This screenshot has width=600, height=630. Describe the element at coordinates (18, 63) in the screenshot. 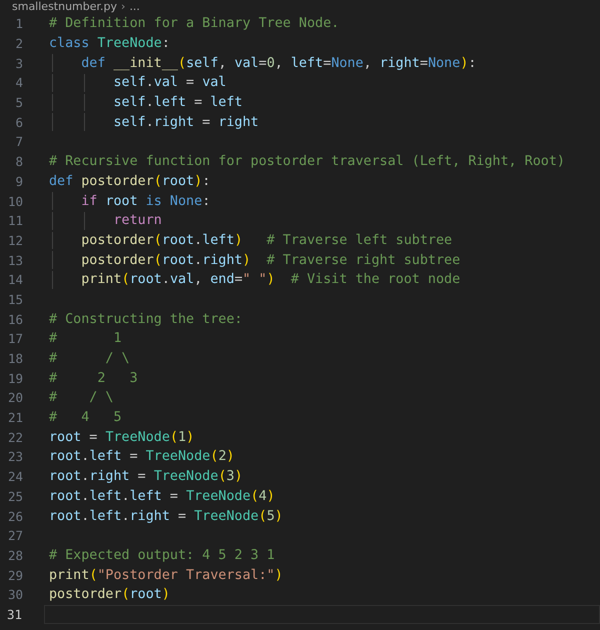

I see `line-number: 3` at that location.